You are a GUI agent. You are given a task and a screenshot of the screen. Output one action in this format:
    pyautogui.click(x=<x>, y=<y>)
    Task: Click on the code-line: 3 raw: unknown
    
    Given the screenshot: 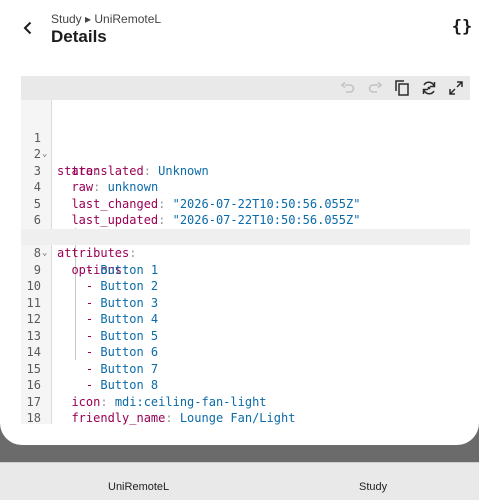 What is the action you would take?
    pyautogui.click(x=245, y=170)
    